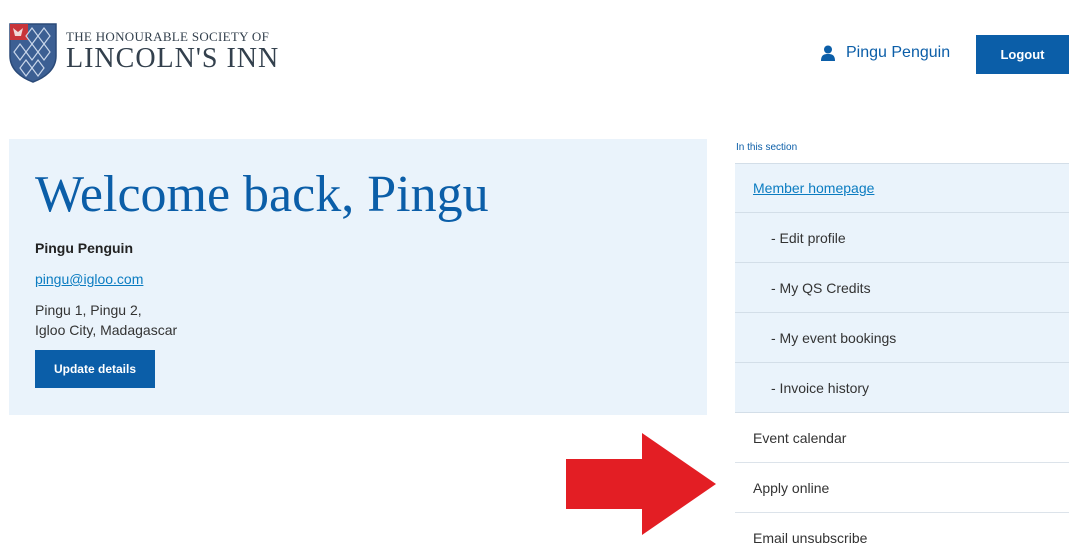  I want to click on update-details-button: Update details, so click(95, 369).